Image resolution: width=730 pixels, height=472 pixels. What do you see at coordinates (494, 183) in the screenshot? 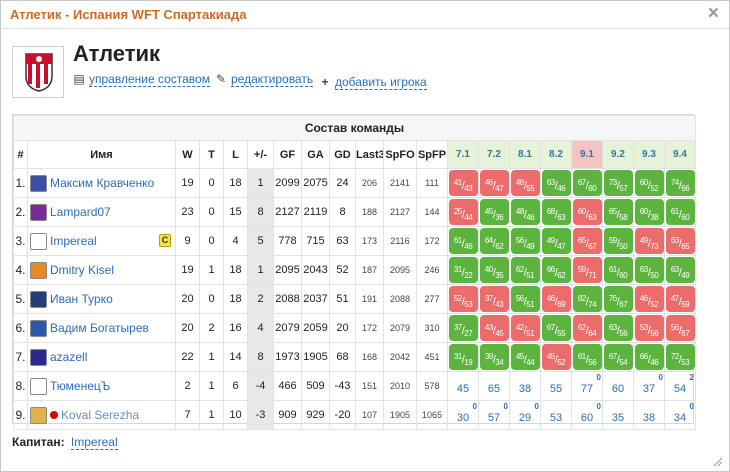
I see `match-cell: 46/47` at bounding box center [494, 183].